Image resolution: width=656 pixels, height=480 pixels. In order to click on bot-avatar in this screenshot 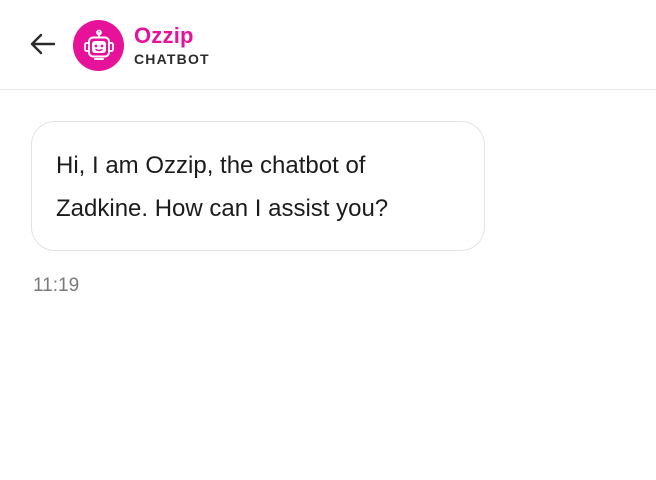, I will do `click(98, 45)`.